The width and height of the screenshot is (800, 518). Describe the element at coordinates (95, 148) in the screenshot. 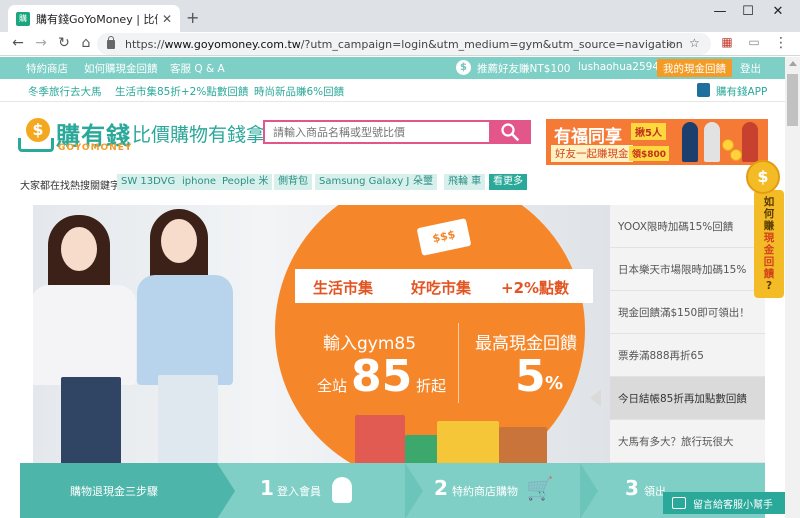

I see `logo-name-en: GOYOMONEY` at that location.